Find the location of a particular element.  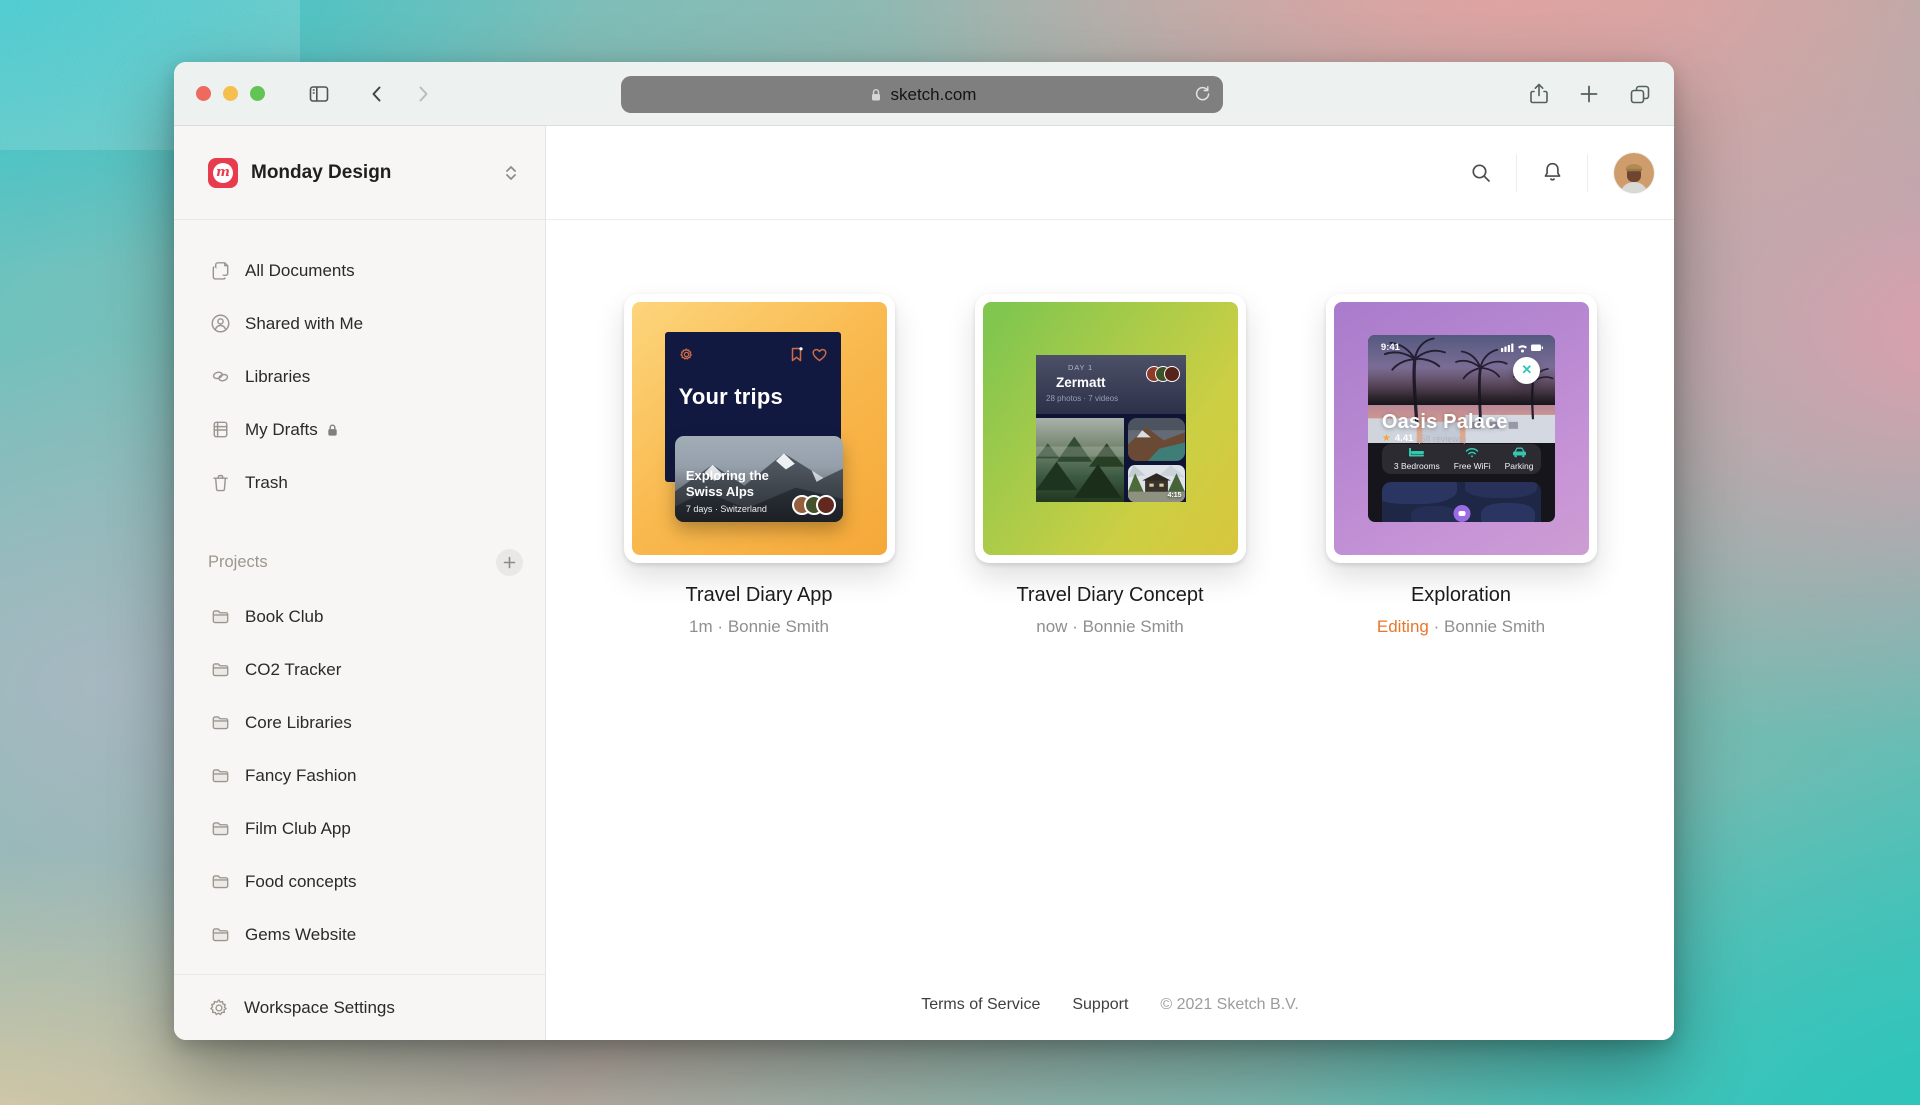

address-bar: sketch.com is located at coordinates (922, 94).